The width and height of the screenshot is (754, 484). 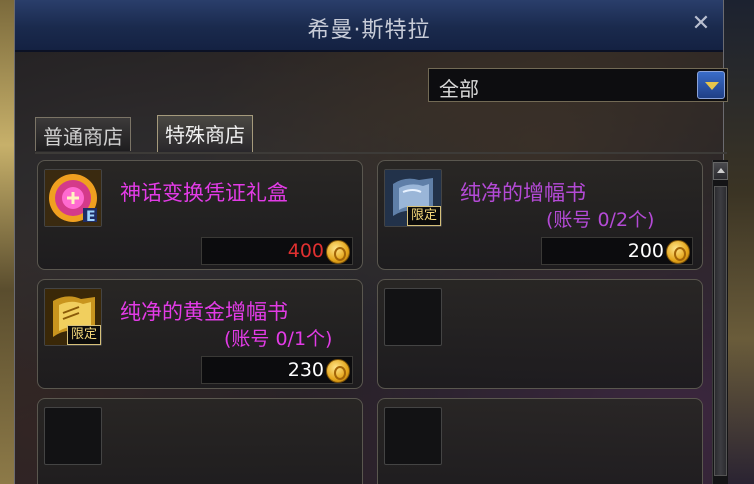 I want to click on gift-box-icon: E, so click(x=73, y=198).